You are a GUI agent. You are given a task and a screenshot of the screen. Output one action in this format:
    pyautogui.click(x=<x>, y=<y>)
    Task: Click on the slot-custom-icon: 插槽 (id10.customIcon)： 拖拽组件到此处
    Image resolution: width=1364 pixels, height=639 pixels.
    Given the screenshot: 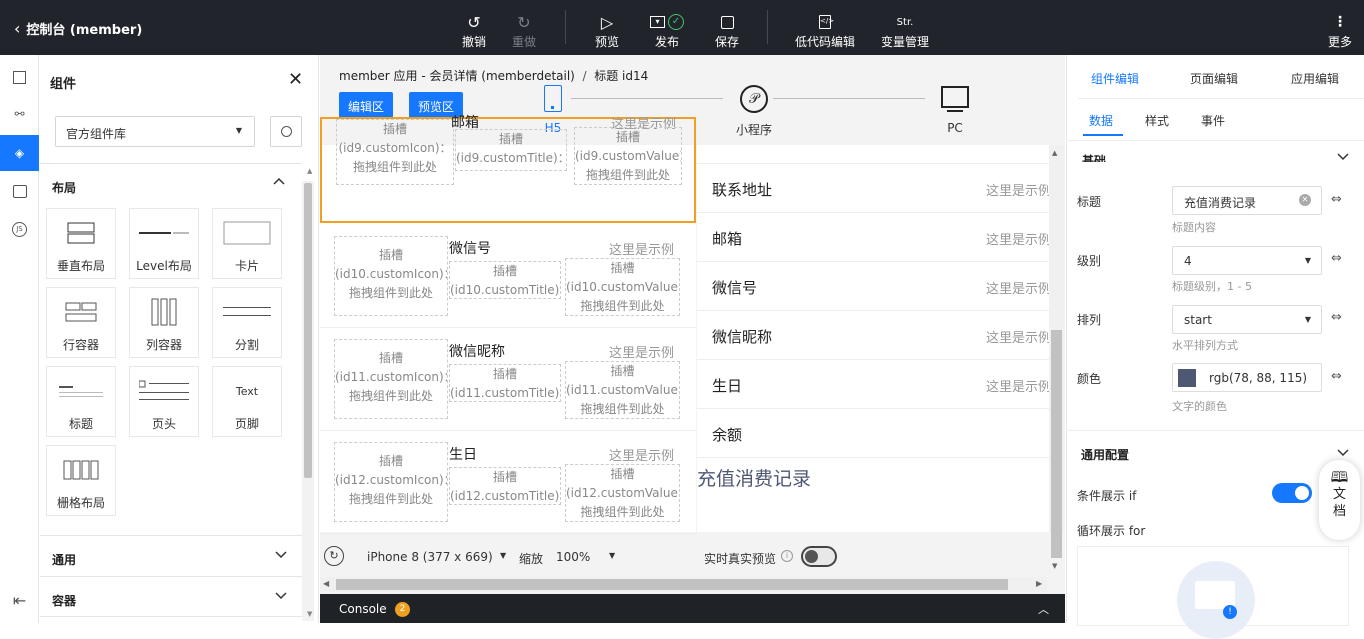 What is the action you would take?
    pyautogui.click(x=391, y=276)
    